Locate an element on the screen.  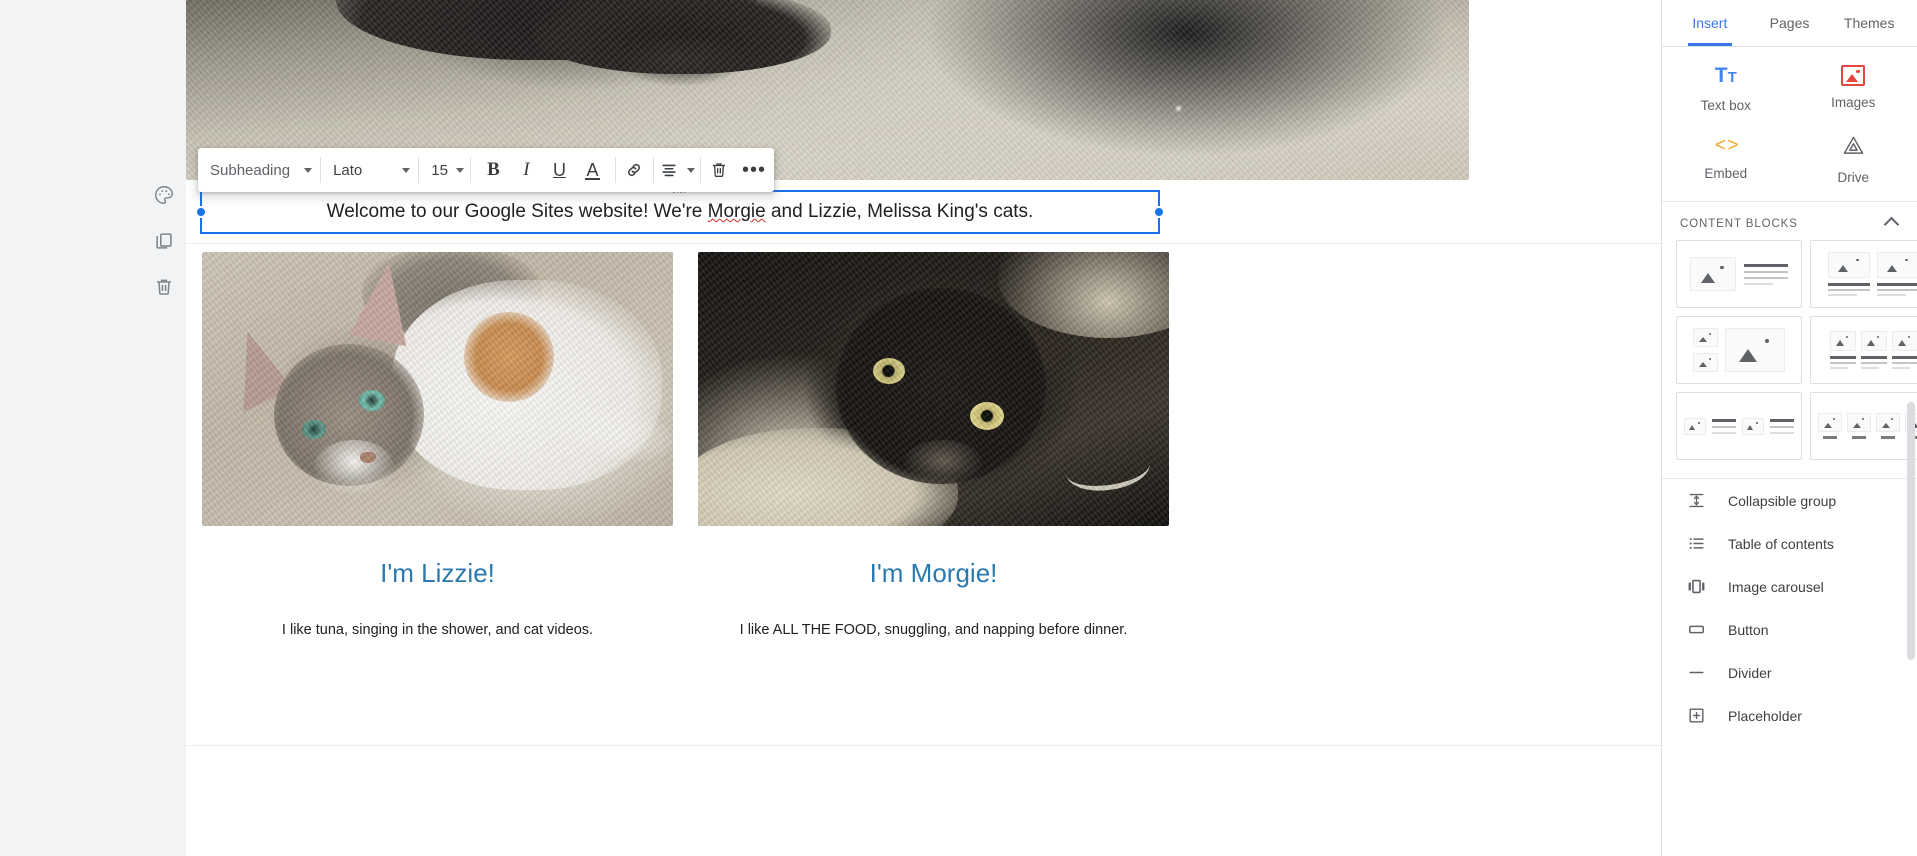
banner-highlight is located at coordinates (1178, 108).